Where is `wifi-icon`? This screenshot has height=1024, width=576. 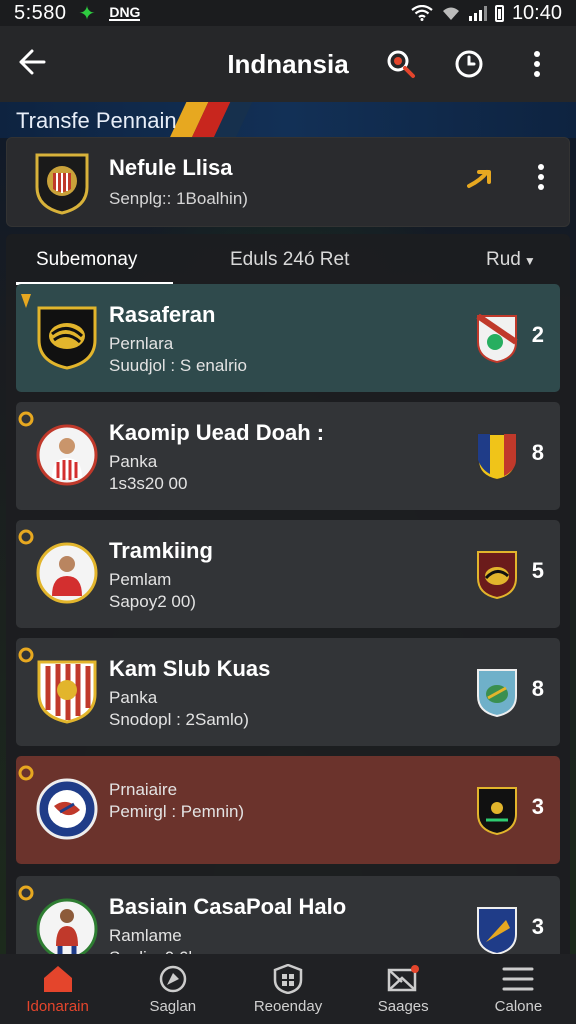
wifi-icon is located at coordinates (422, 13).